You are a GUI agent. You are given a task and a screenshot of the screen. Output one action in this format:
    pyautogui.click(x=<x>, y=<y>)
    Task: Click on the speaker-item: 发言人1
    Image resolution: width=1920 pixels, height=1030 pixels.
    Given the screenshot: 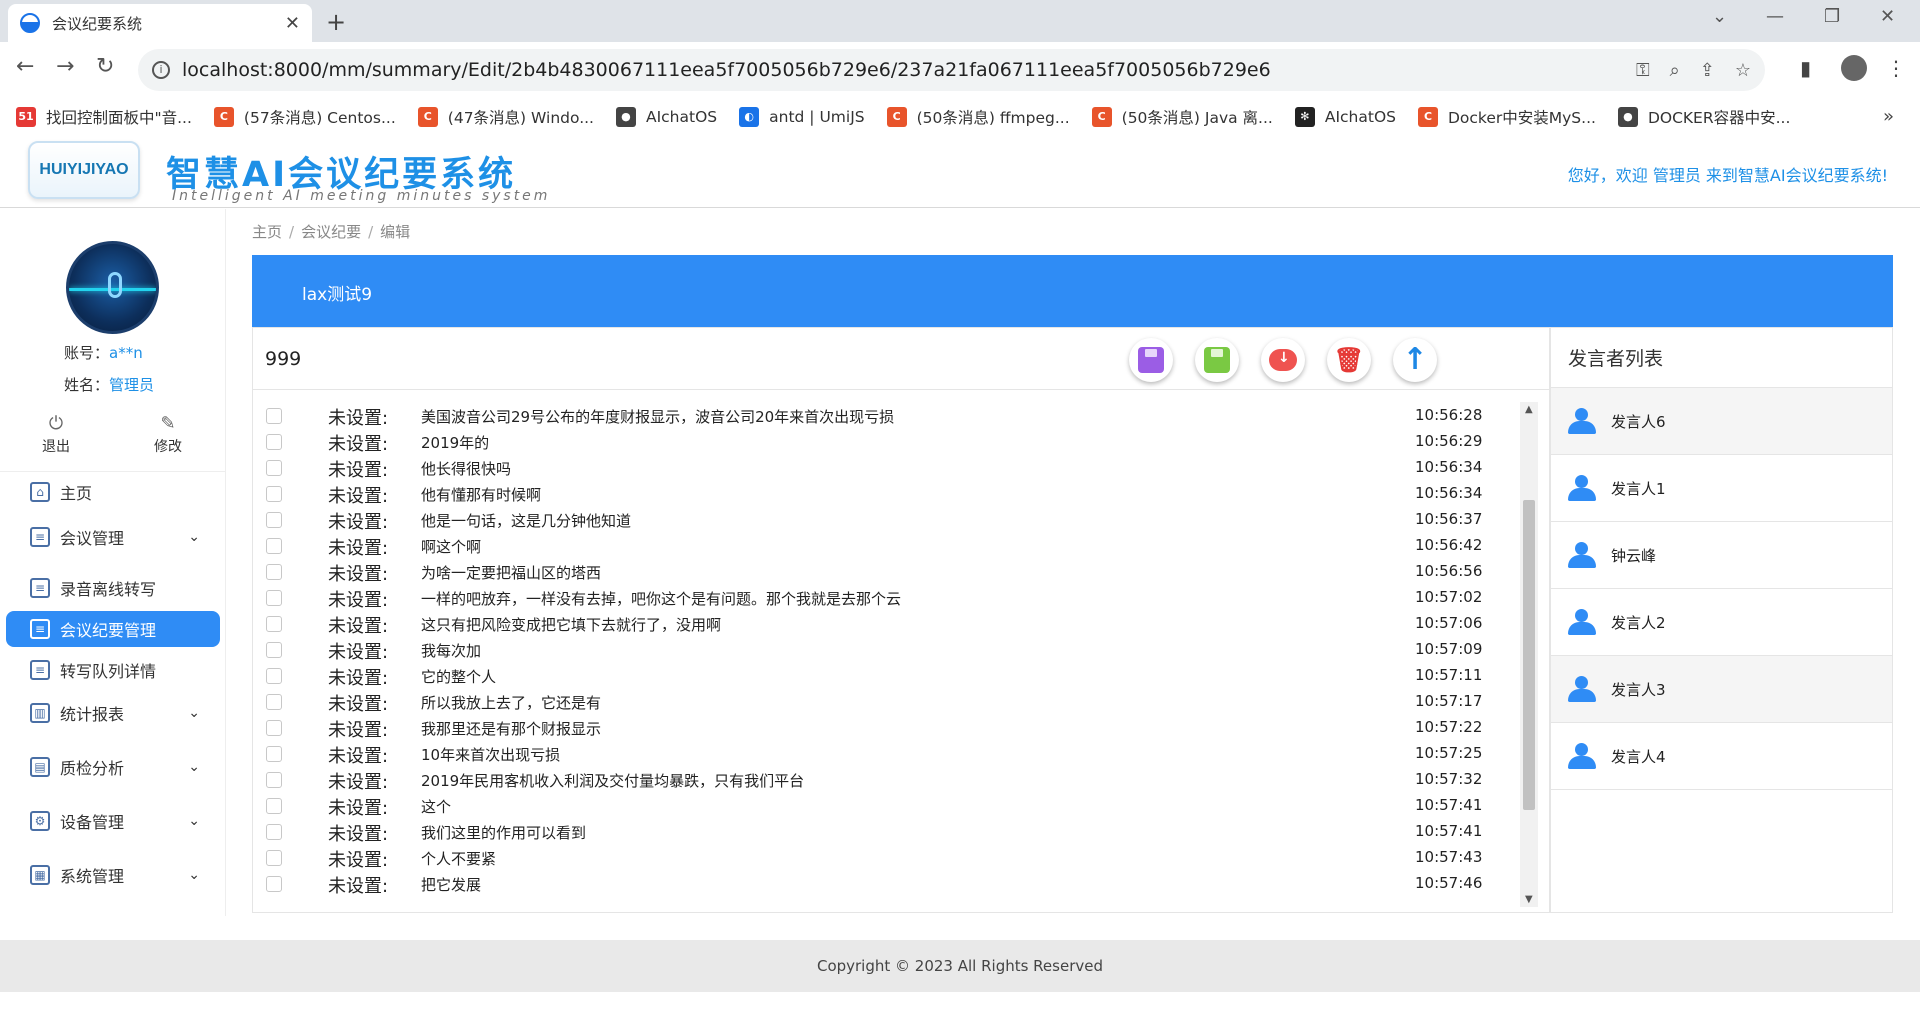 What is the action you would take?
    pyautogui.click(x=1721, y=488)
    